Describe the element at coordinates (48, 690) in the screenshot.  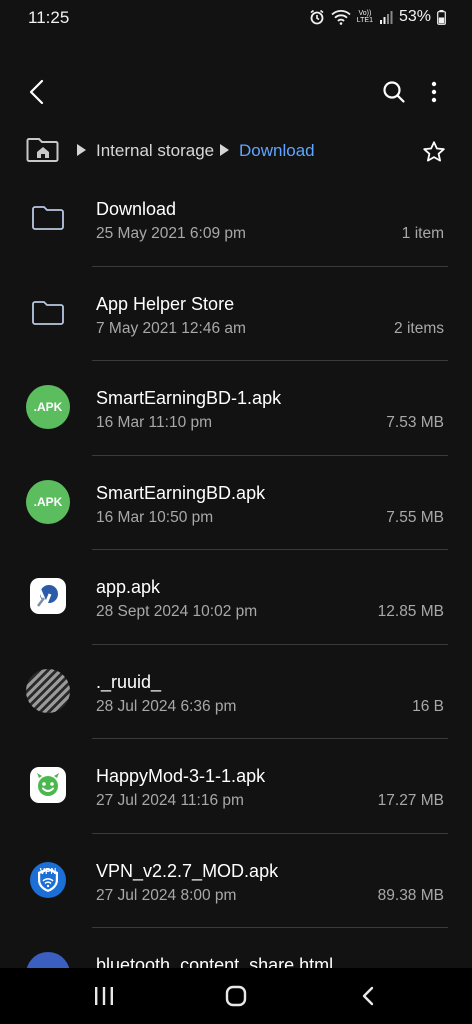
I see `unknown-file-icon` at that location.